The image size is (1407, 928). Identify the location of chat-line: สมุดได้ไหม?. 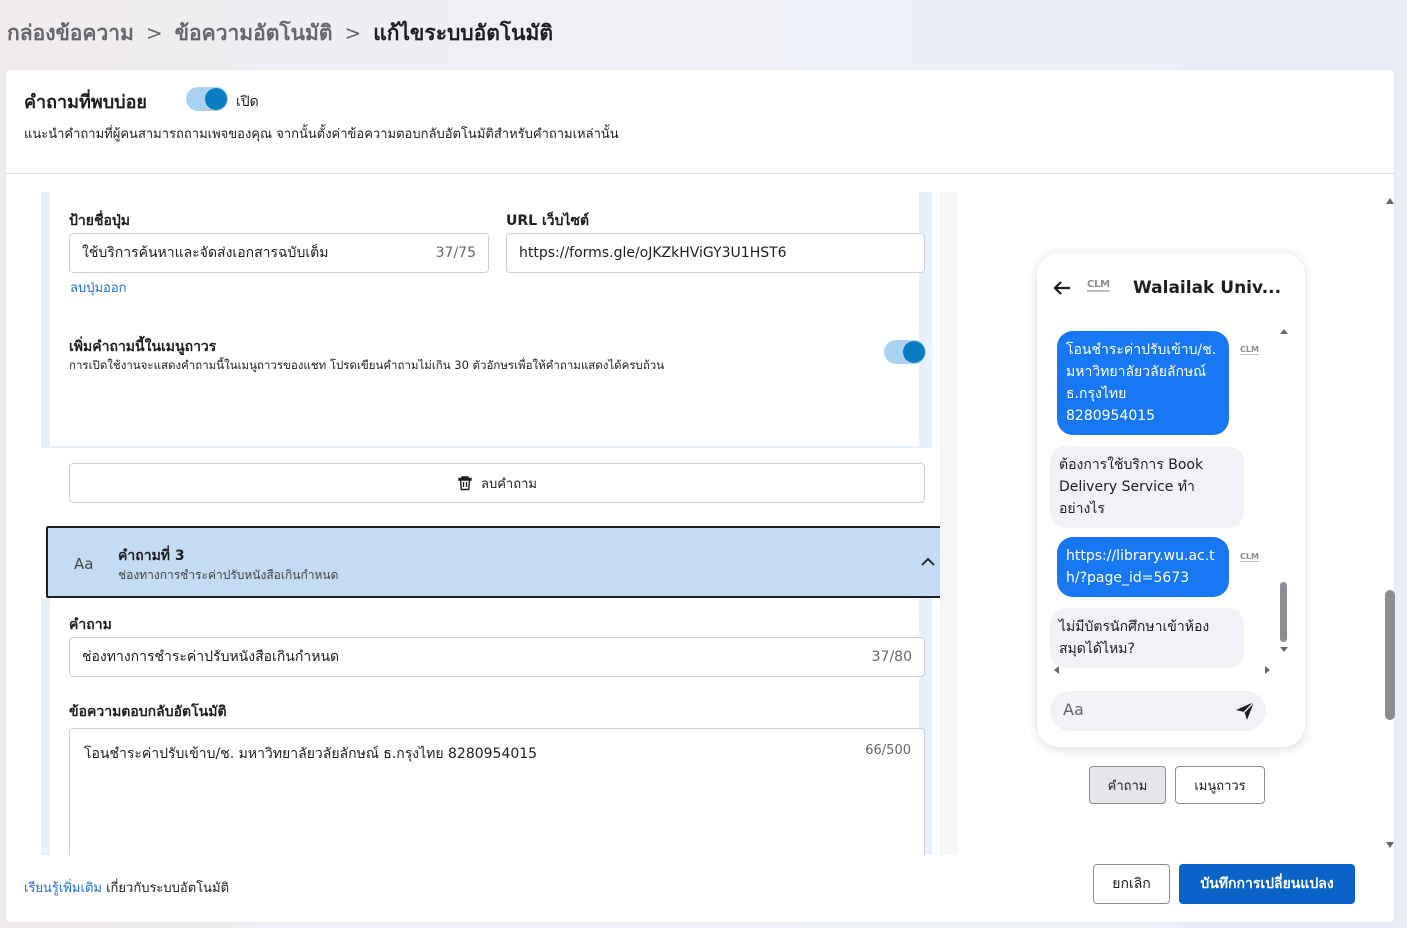
(1097, 649).